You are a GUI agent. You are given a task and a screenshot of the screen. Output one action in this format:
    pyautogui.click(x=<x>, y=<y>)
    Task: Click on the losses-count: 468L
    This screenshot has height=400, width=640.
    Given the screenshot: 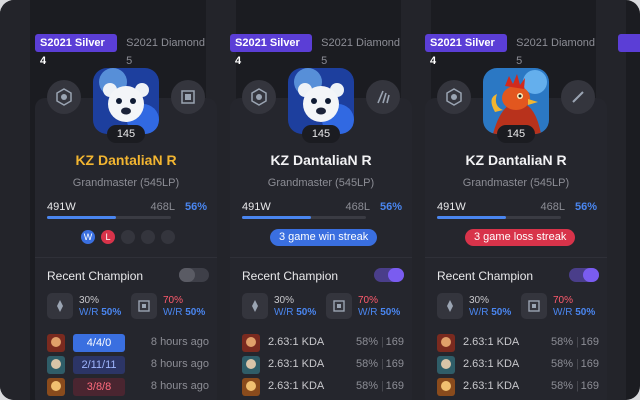 What is the action you would take?
    pyautogui.click(x=357, y=207)
    